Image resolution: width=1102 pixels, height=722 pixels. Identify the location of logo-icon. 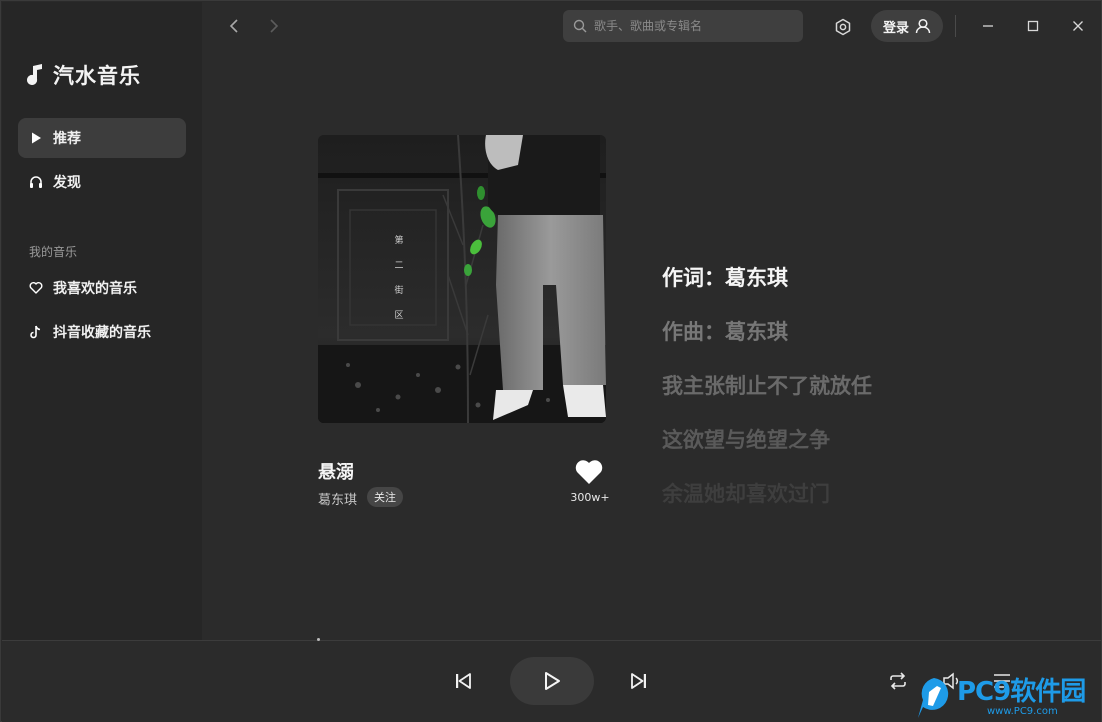
(34, 74).